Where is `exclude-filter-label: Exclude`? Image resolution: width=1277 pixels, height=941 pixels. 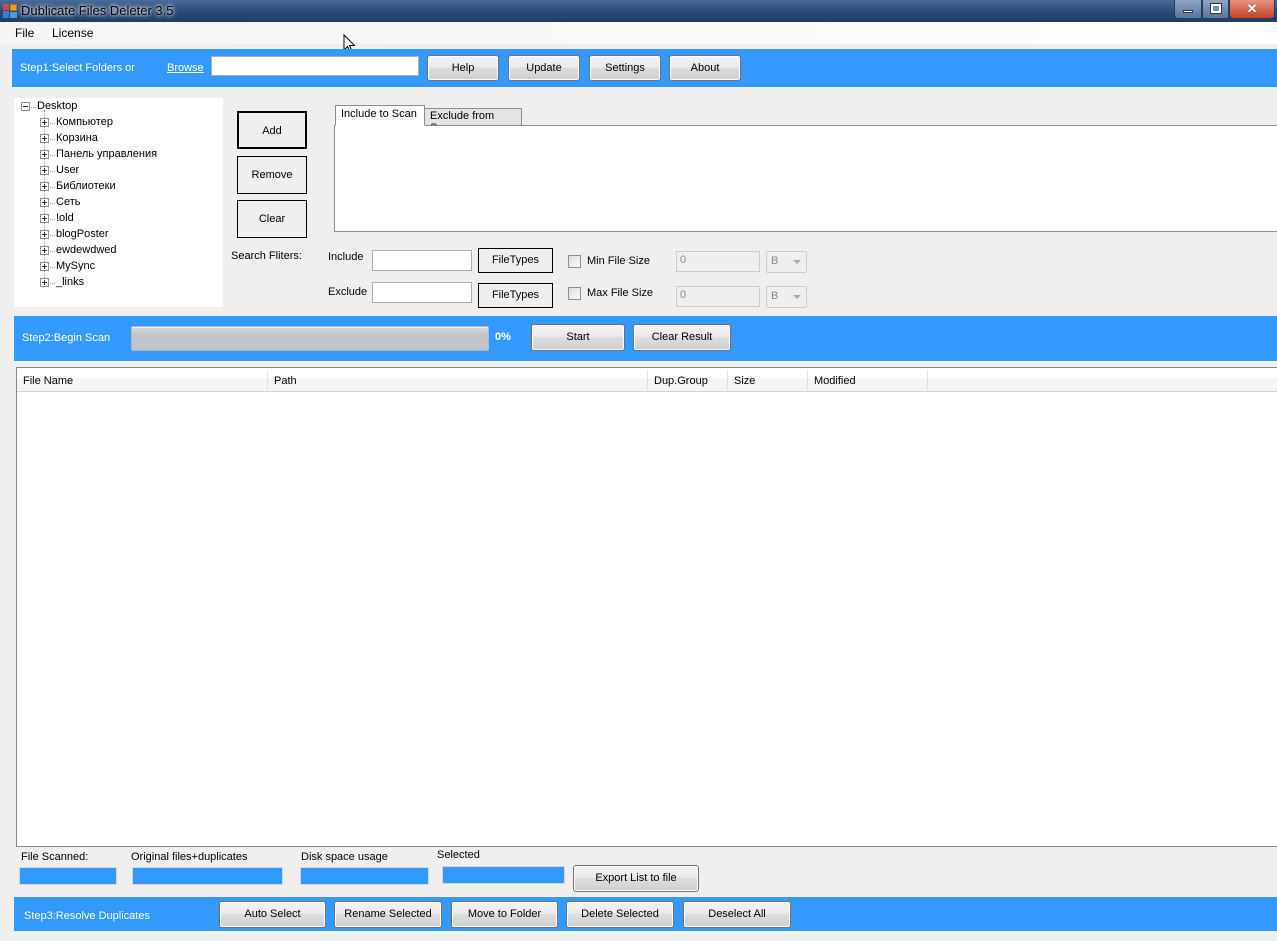
exclude-filter-label: Exclude is located at coordinates (348, 292).